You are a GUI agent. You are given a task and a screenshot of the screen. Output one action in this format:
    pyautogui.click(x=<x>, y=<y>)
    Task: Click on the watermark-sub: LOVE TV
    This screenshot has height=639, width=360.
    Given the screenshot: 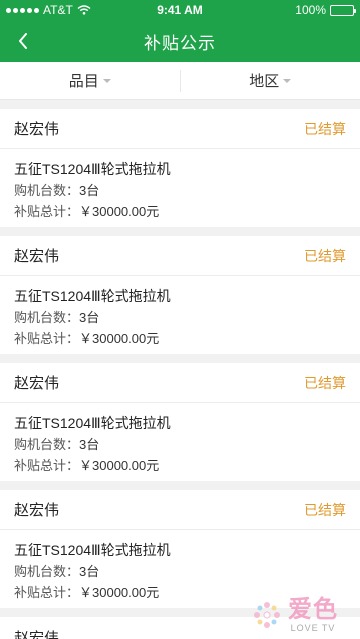 What is the action you would take?
    pyautogui.click(x=313, y=628)
    